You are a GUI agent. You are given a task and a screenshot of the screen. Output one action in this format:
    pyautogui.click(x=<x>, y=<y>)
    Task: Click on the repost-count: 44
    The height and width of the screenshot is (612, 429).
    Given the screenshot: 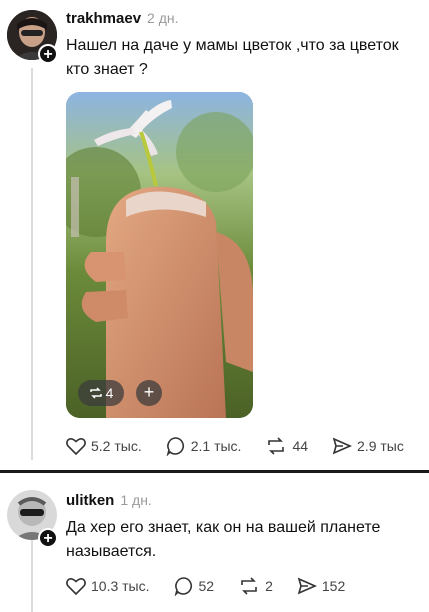 What is the action you would take?
    pyautogui.click(x=300, y=446)
    